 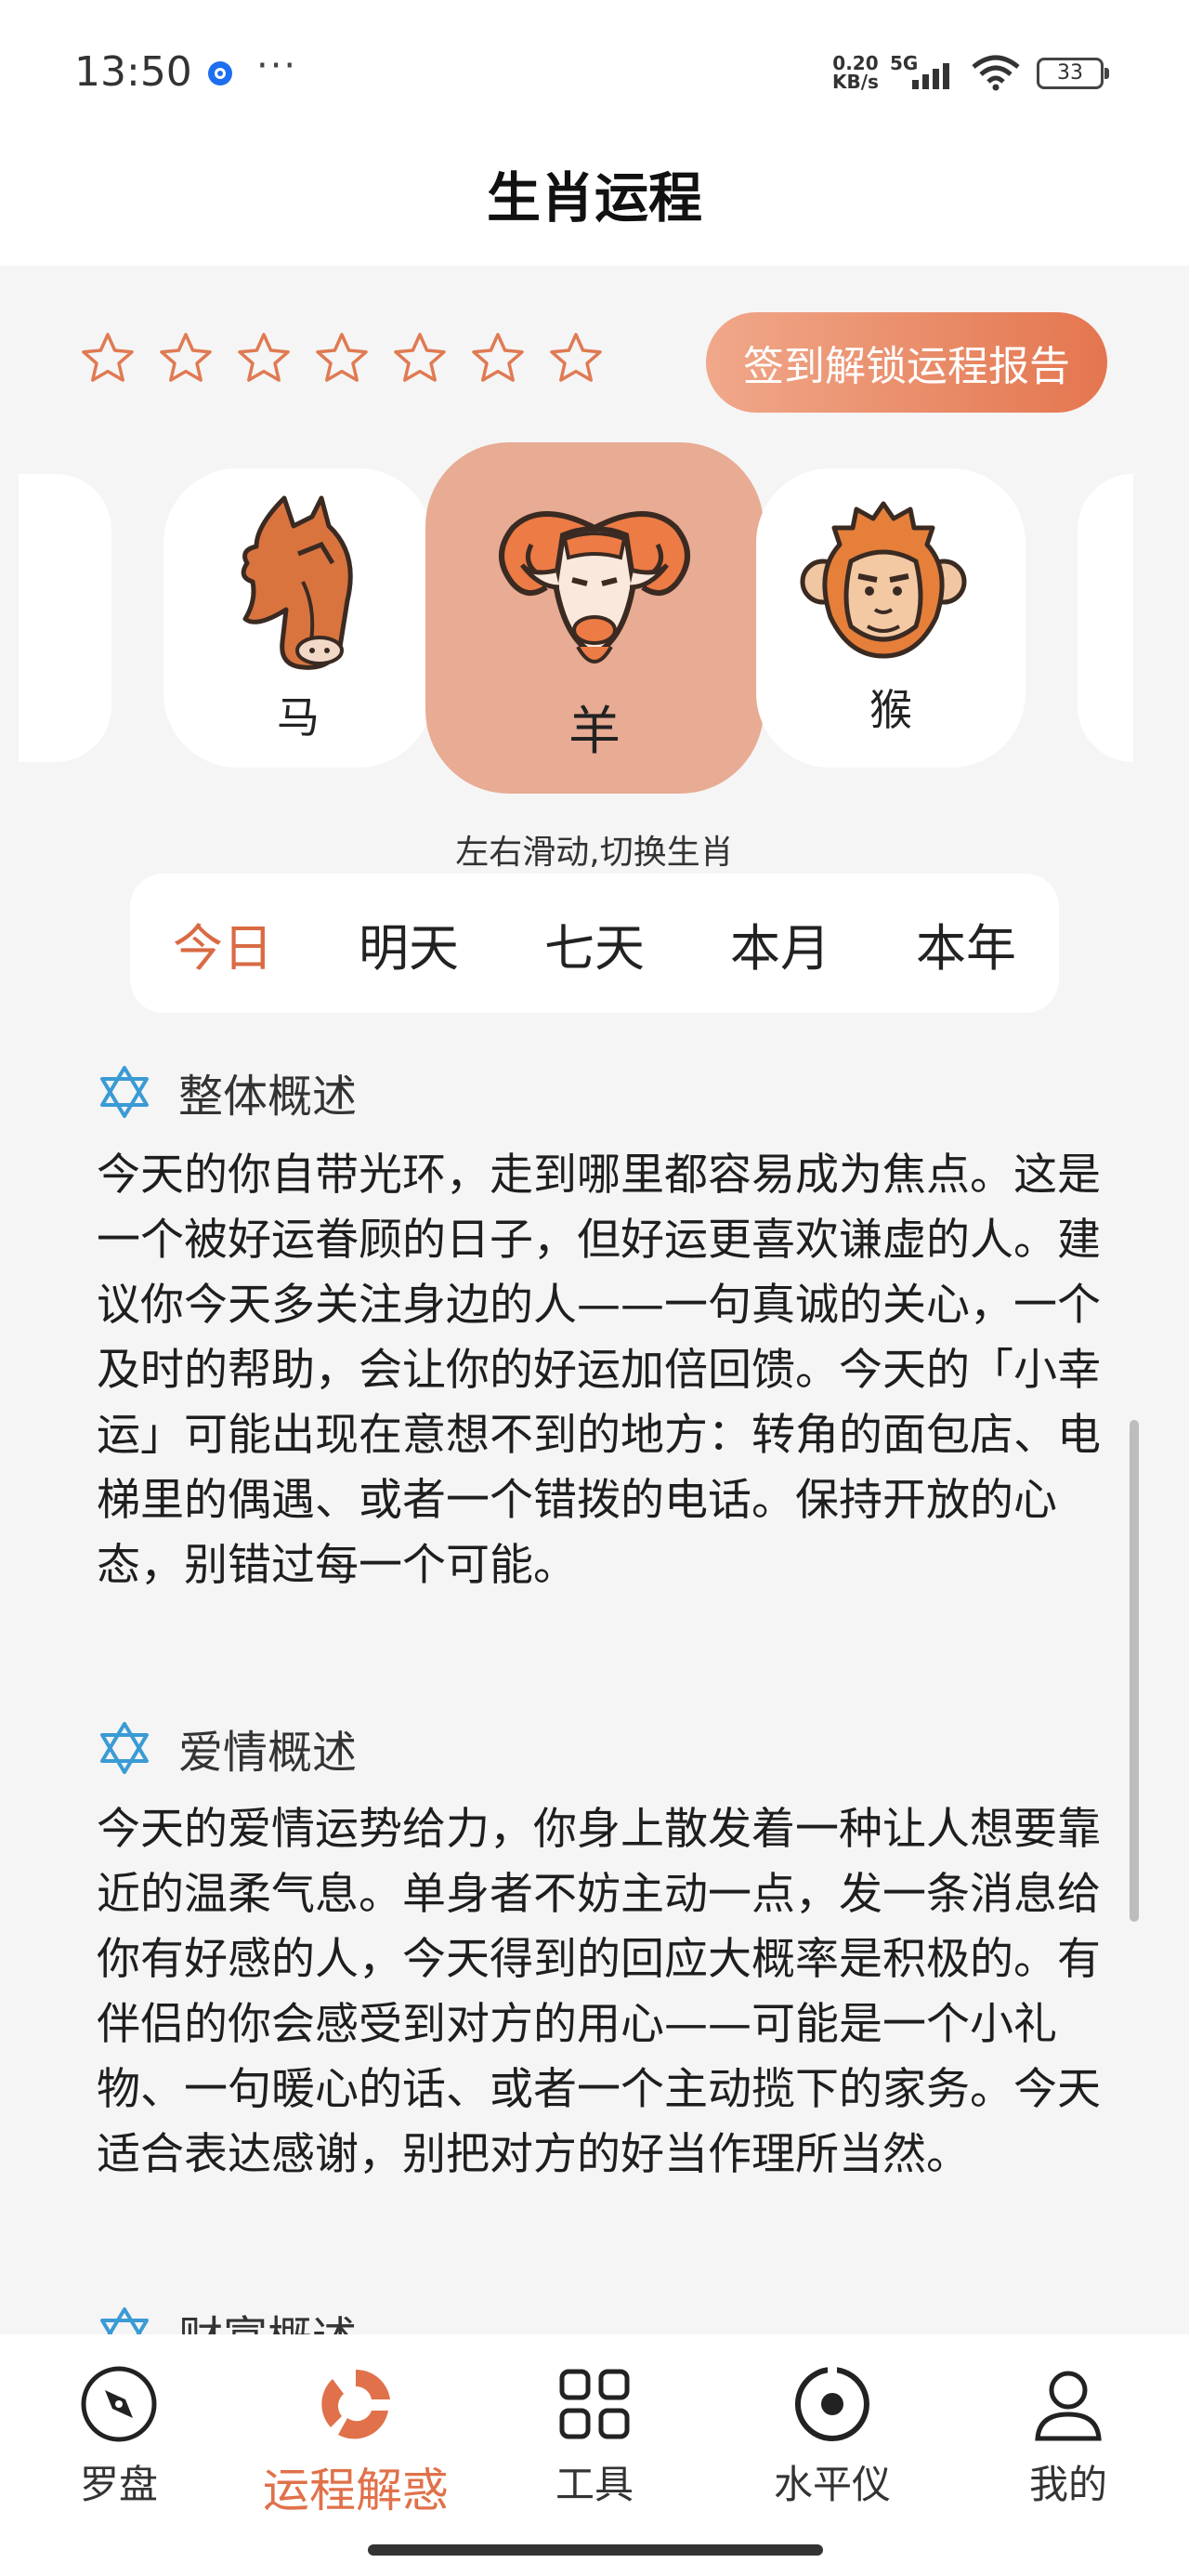 What do you see at coordinates (268, 1097) in the screenshot?
I see `section-title: 整体概述` at bounding box center [268, 1097].